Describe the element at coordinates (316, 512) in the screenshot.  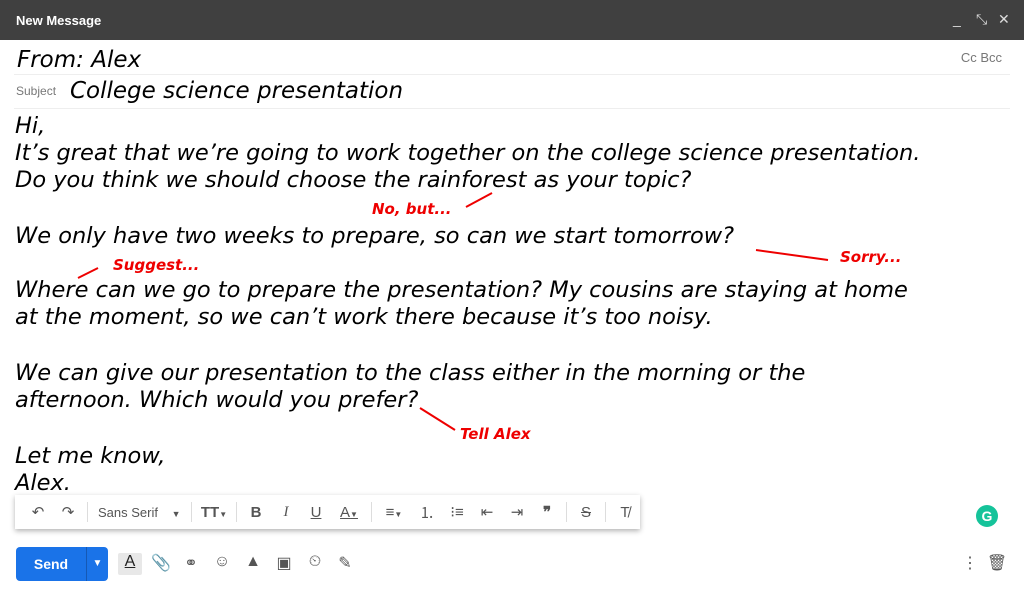
I see `underline-icon: U` at that location.